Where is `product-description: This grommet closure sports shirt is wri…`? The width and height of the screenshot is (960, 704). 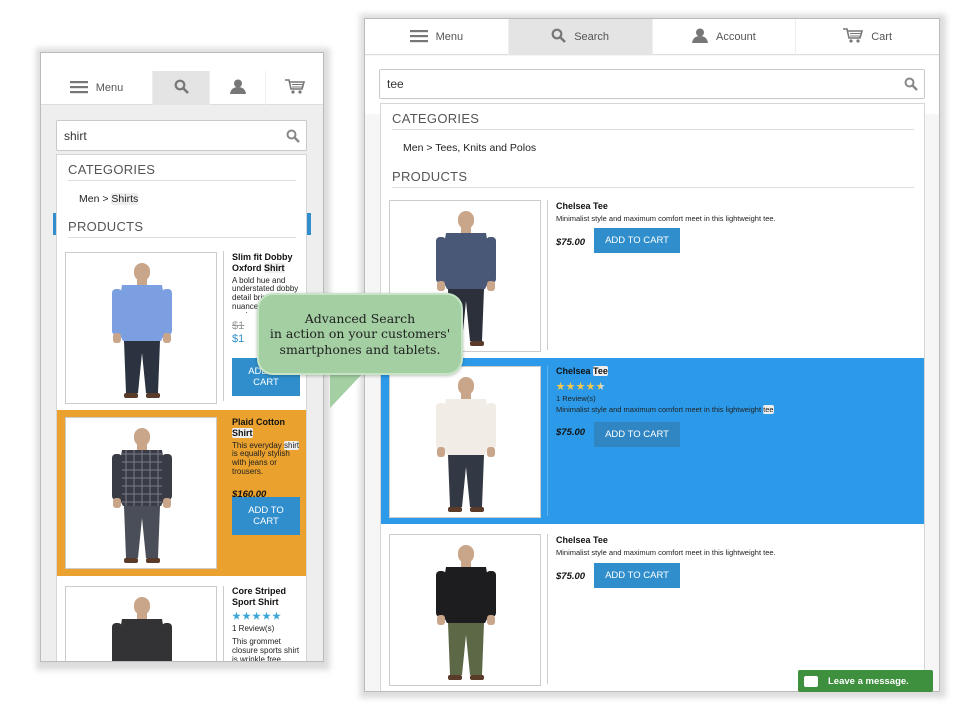 product-description: This grommet closure sports shirt is wri… is located at coordinates (266, 649).